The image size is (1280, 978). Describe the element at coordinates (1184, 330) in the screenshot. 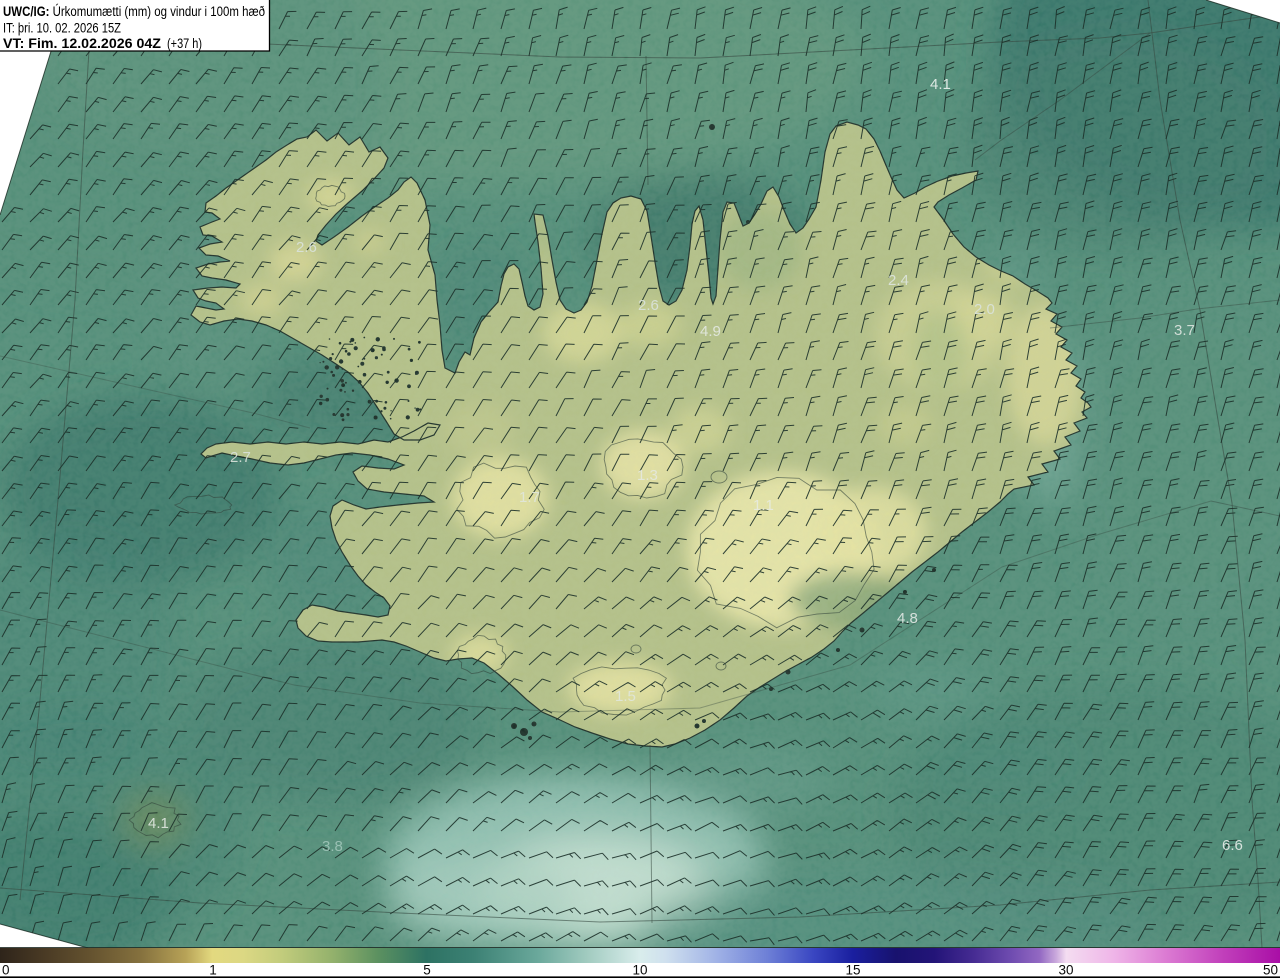

I see `svg-text: 3.7` at that location.